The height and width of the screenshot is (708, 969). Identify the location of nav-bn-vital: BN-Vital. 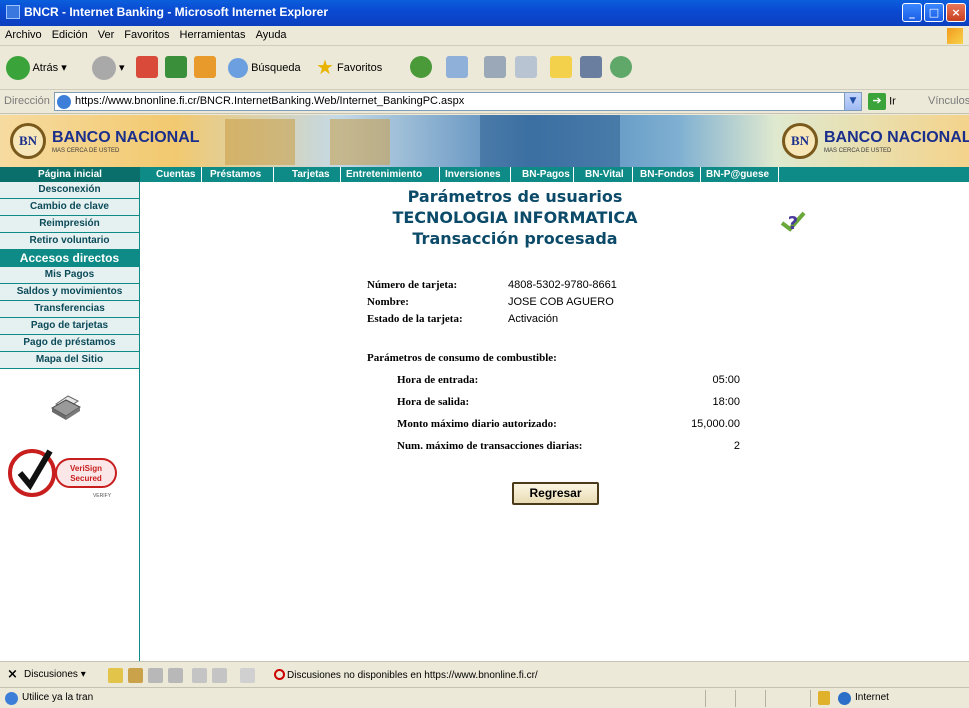
(604, 174).